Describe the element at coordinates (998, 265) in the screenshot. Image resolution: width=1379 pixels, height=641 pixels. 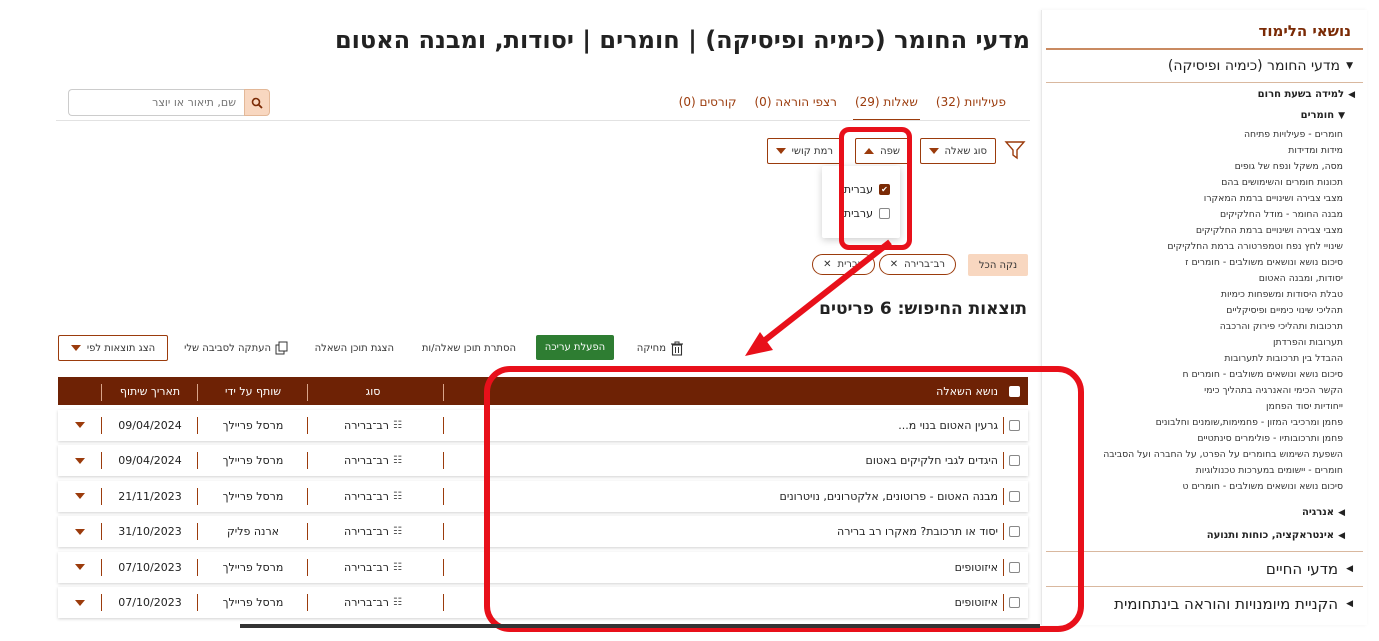
I see `clear-all-button: נקה הכל` at that location.